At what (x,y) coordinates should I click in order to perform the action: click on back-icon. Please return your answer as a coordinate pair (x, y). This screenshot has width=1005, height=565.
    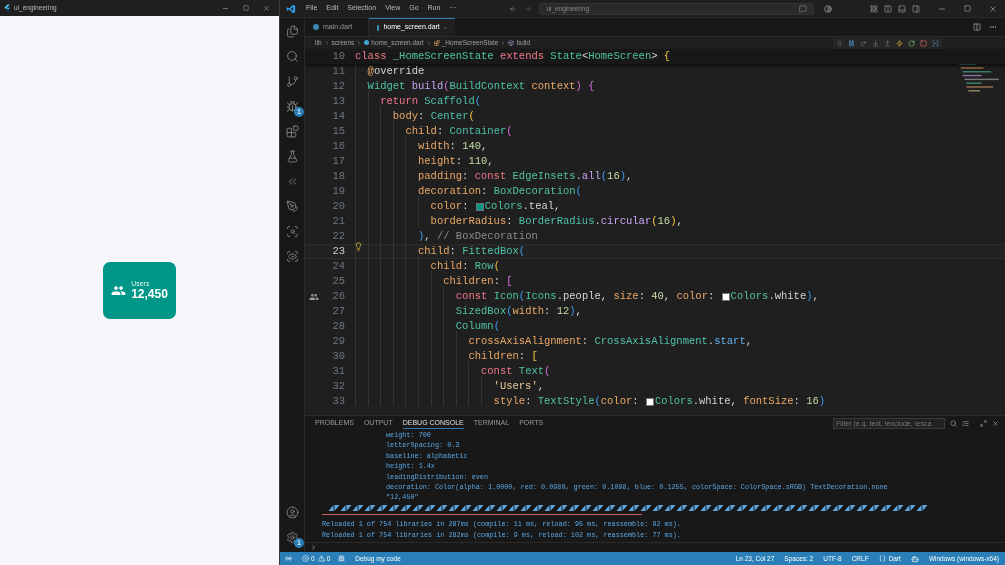
    Looking at the image, I should click on (513, 8).